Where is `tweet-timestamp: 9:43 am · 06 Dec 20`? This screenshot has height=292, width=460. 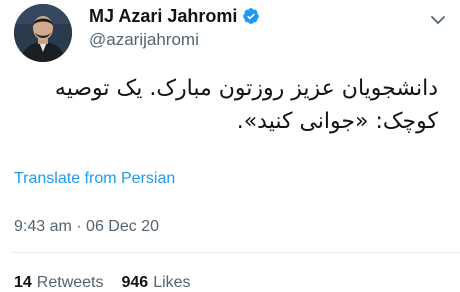
tweet-timestamp: 9:43 am · 06 Dec 20 is located at coordinates (86, 227).